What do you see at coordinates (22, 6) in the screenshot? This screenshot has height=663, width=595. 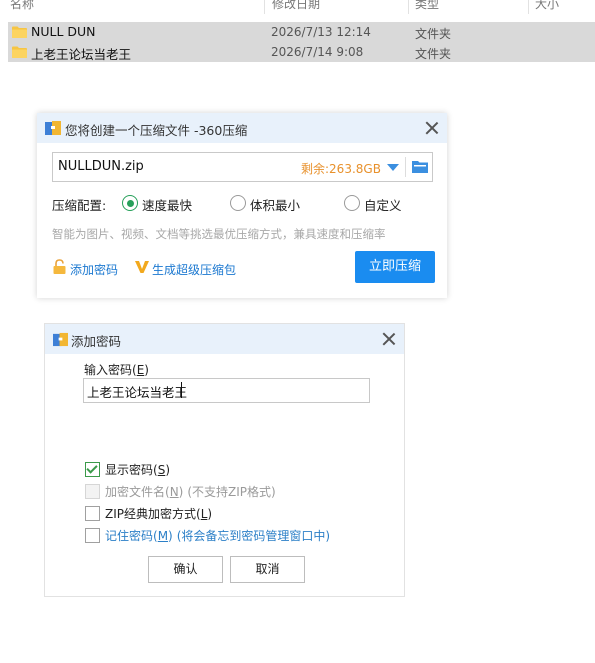 I see `column-name: 名称` at bounding box center [22, 6].